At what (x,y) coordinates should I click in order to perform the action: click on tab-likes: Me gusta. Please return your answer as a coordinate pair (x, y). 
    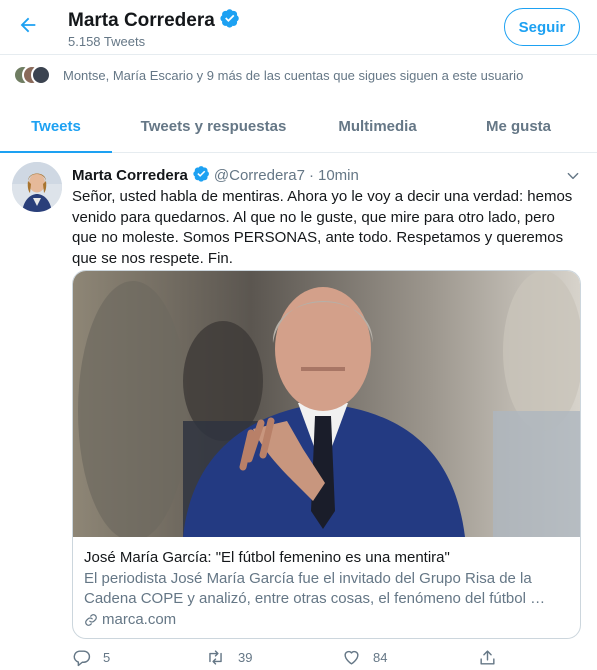
    Looking at the image, I should click on (518, 126).